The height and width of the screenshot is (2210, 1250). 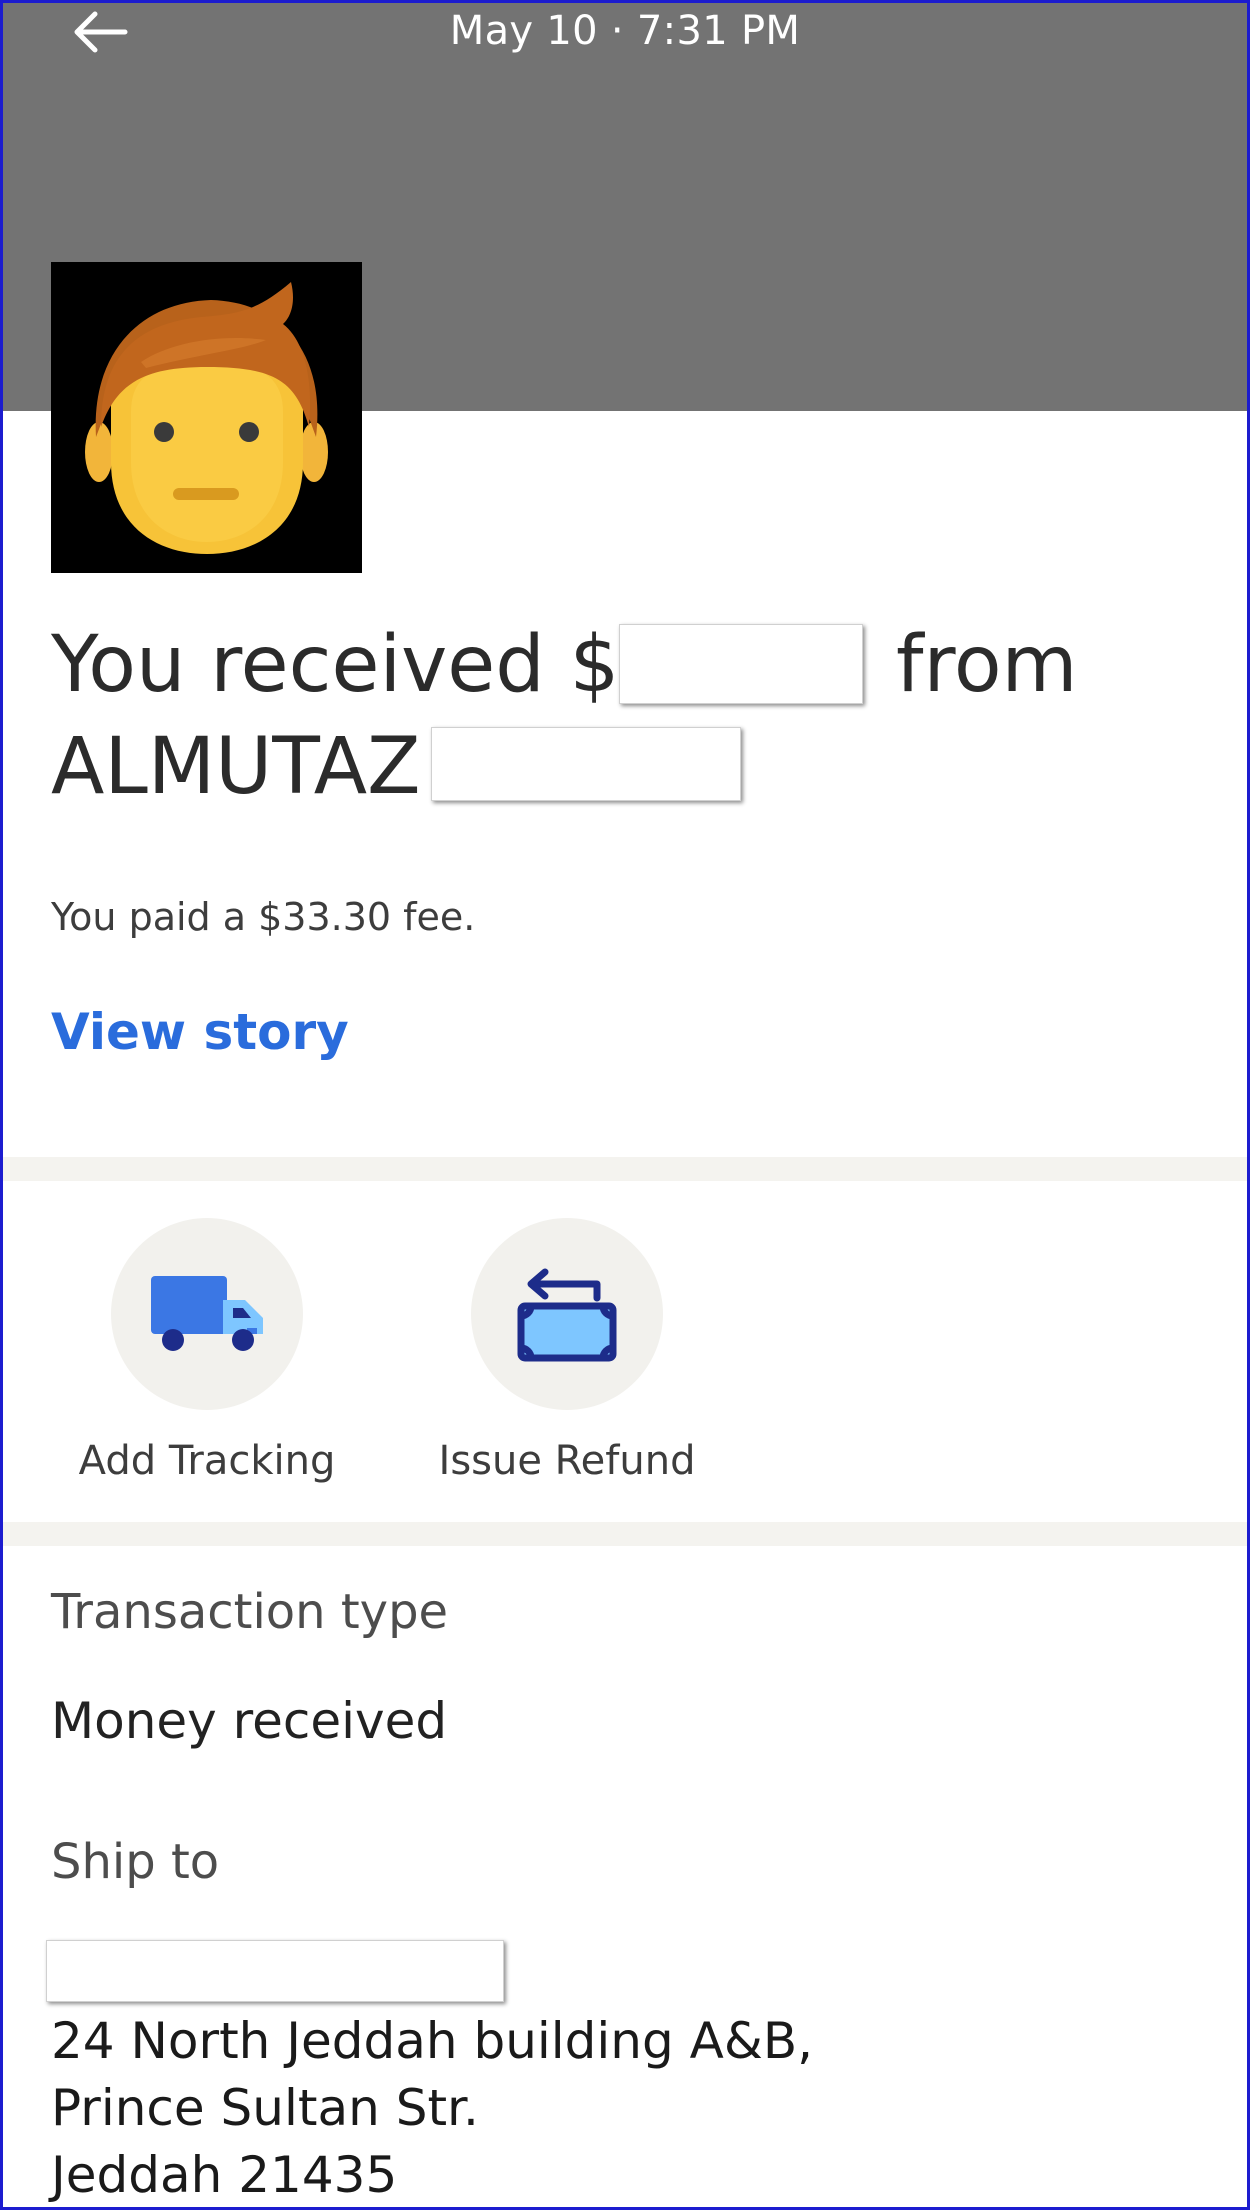 I want to click on address-line: Prince Sultan Str., so click(x=265, y=2108).